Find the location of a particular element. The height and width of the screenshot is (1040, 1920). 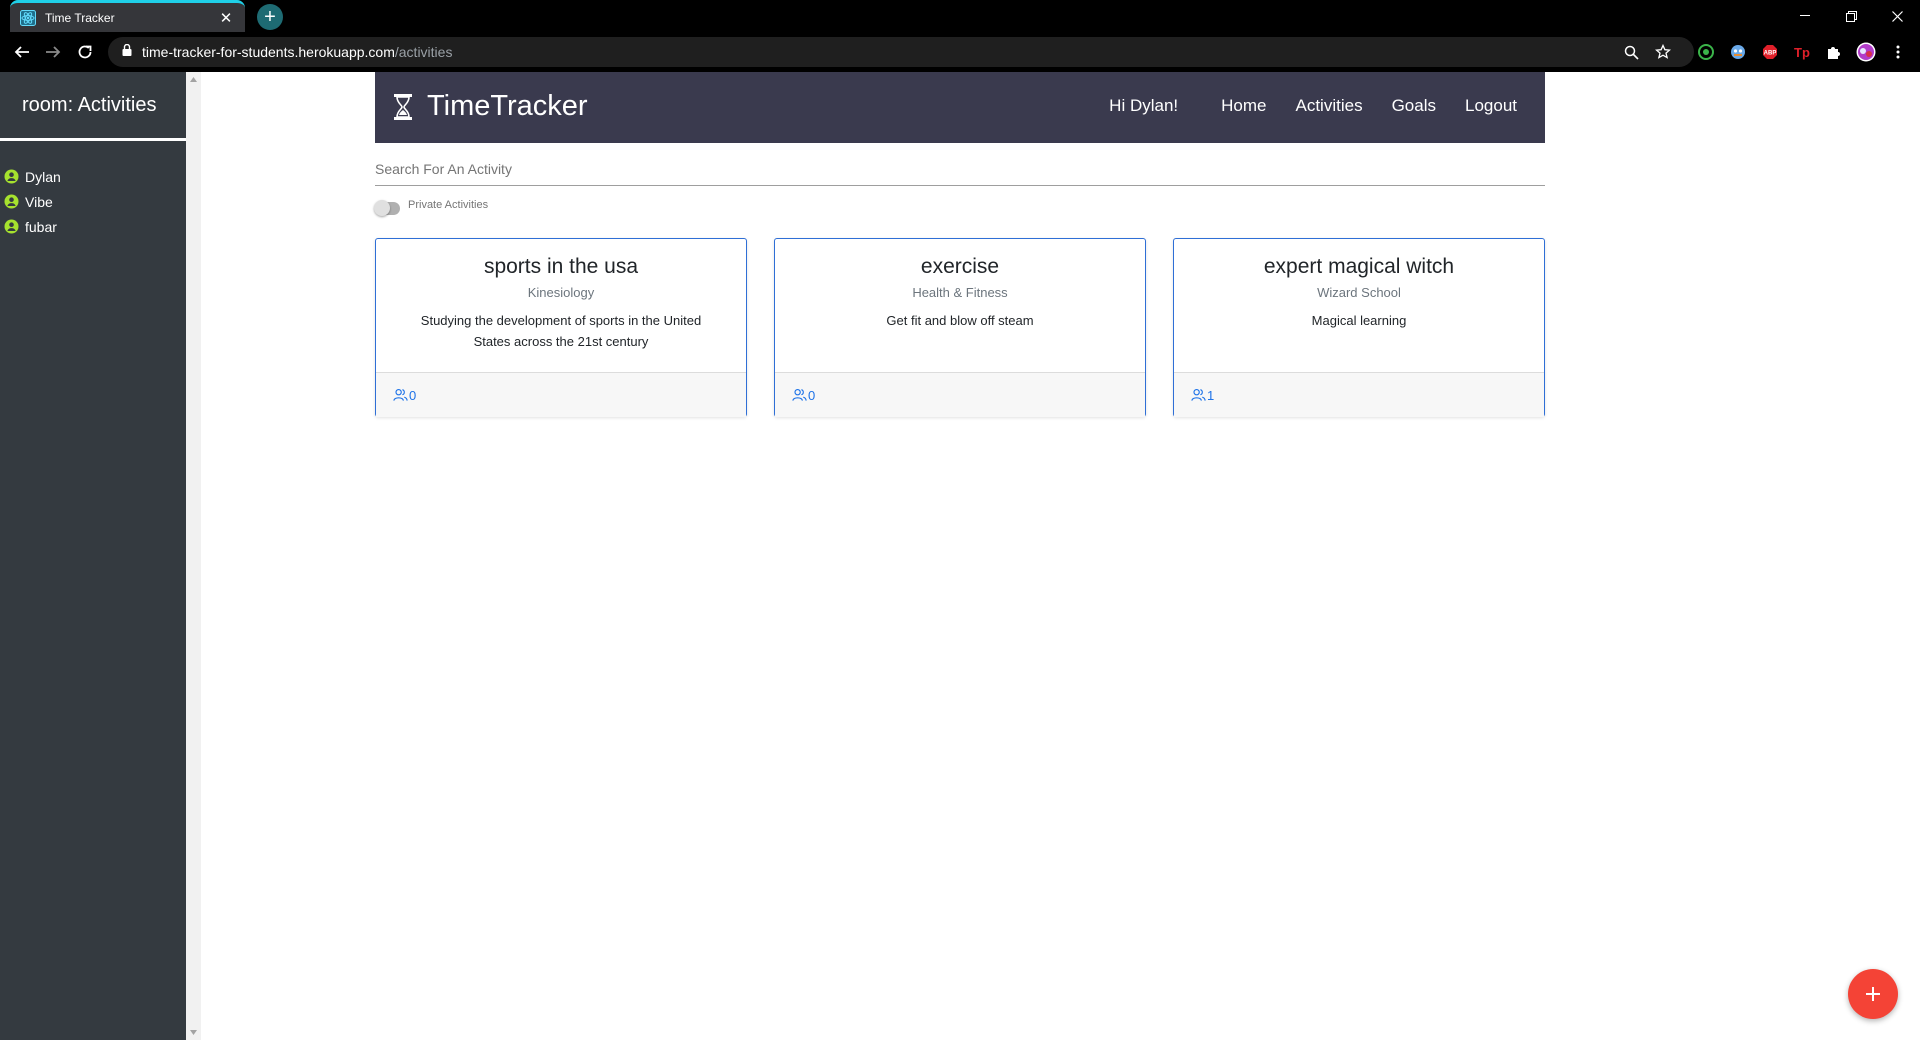

activity-title: expert magical witch is located at coordinates (1359, 266).